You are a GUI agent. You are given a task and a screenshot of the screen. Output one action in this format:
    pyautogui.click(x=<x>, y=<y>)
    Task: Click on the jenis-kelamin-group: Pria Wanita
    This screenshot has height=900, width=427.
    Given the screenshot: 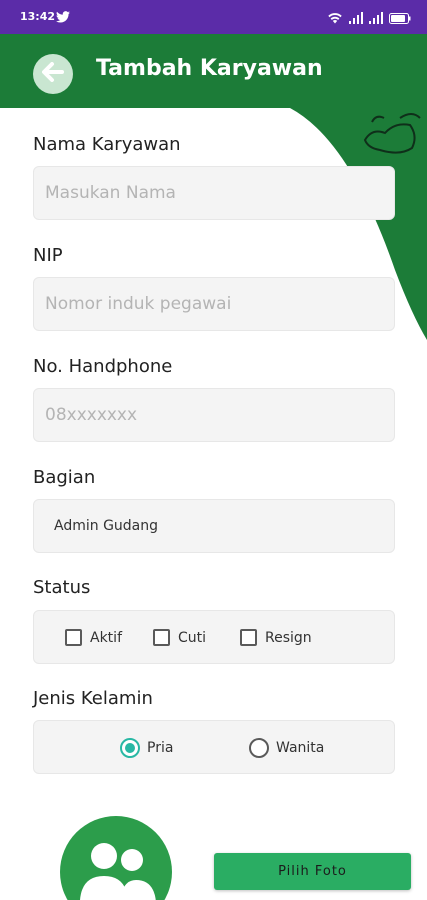 What is the action you would take?
    pyautogui.click(x=214, y=747)
    